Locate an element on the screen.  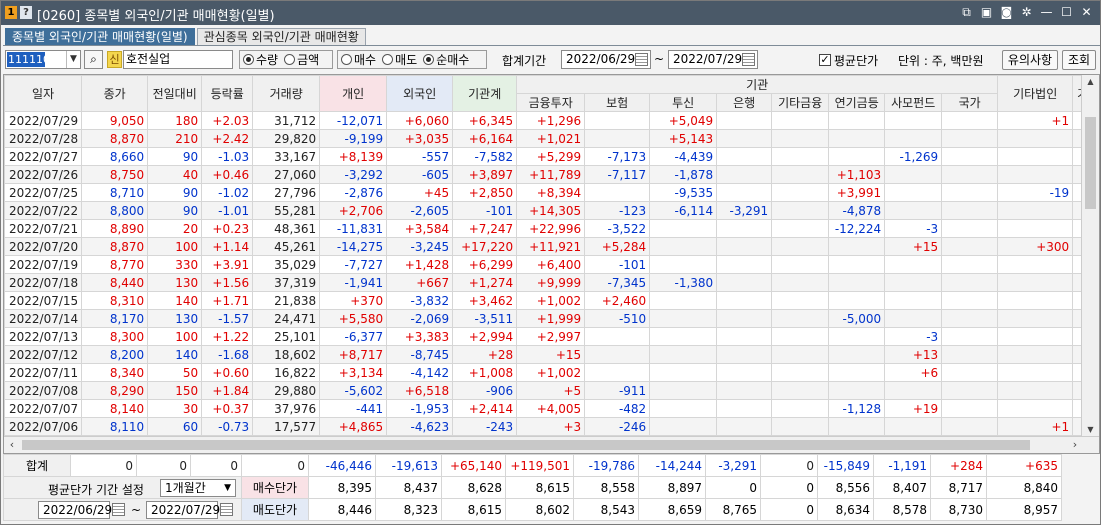
col-individual: 개인 is located at coordinates (353, 93).